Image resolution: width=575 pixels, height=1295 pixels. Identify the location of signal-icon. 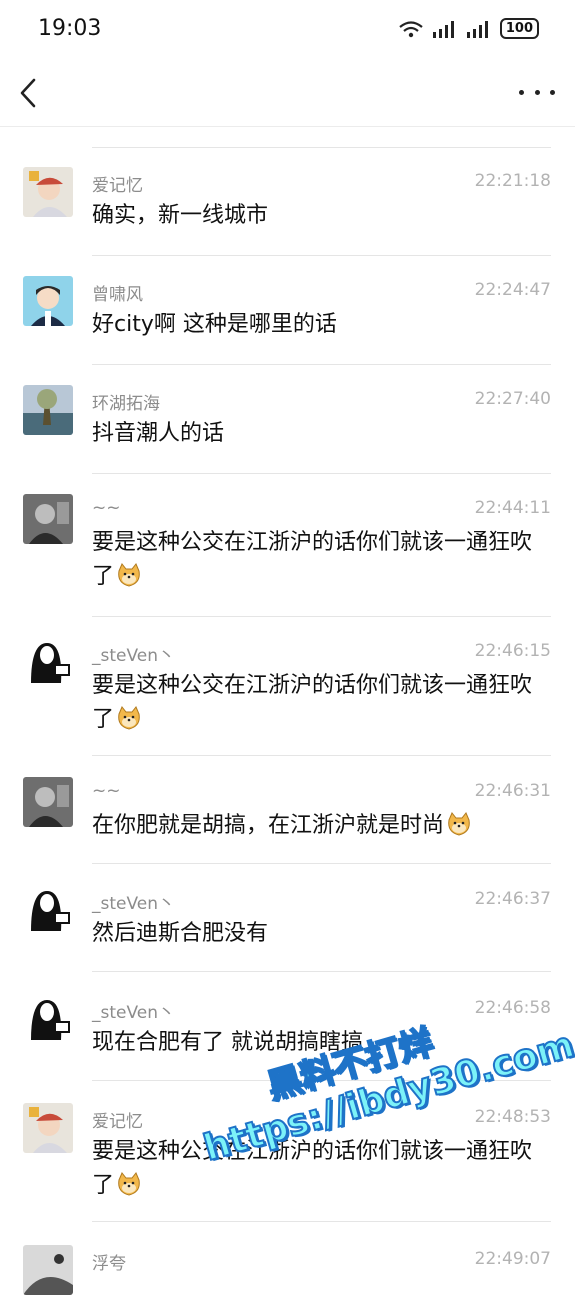
(443, 29).